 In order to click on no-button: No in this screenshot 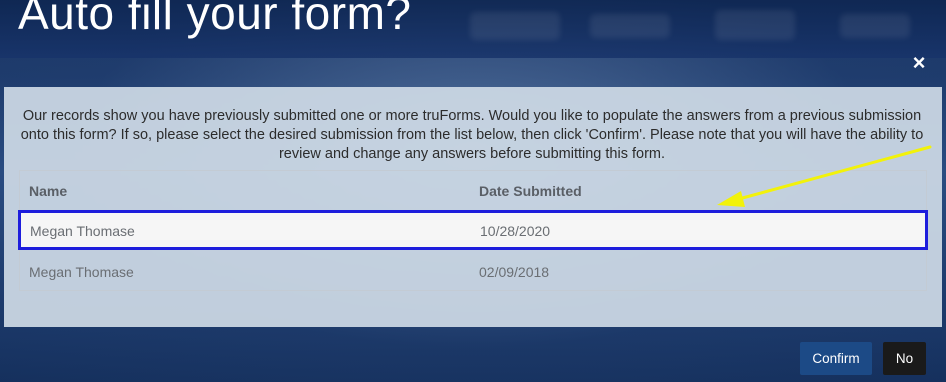, I will do `click(904, 358)`.